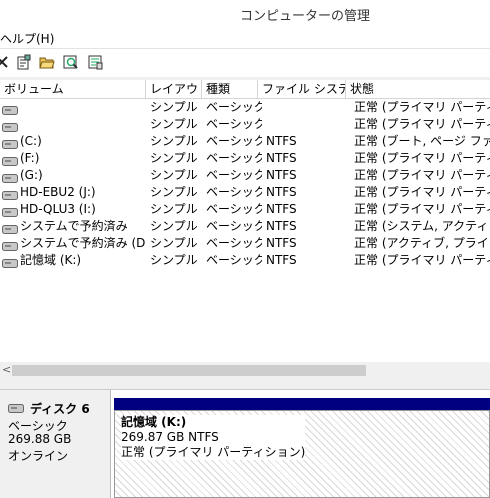  Describe the element at coordinates (302, 89) in the screenshot. I see `column-filesystem: ファイル システム` at that location.